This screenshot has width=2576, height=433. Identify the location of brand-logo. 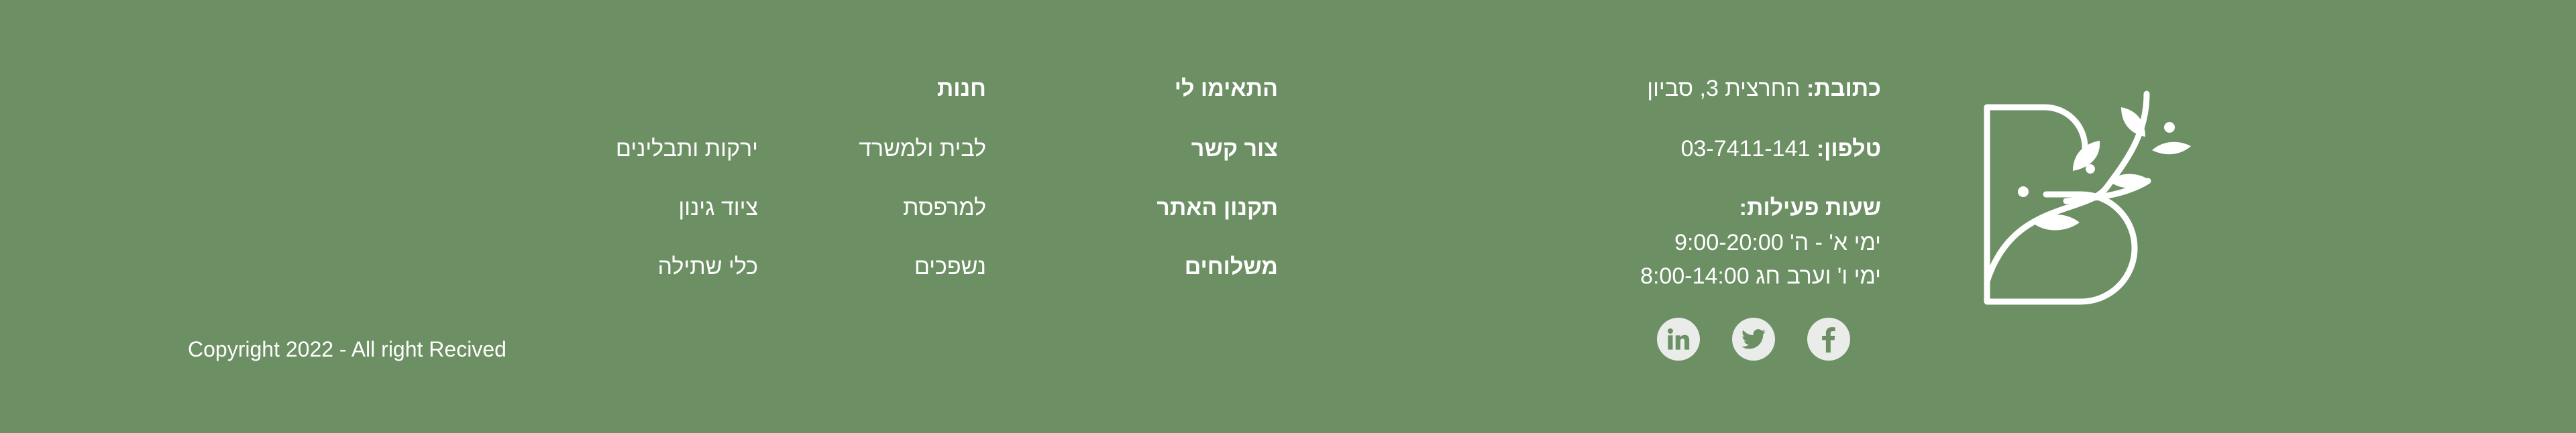
(2089, 197).